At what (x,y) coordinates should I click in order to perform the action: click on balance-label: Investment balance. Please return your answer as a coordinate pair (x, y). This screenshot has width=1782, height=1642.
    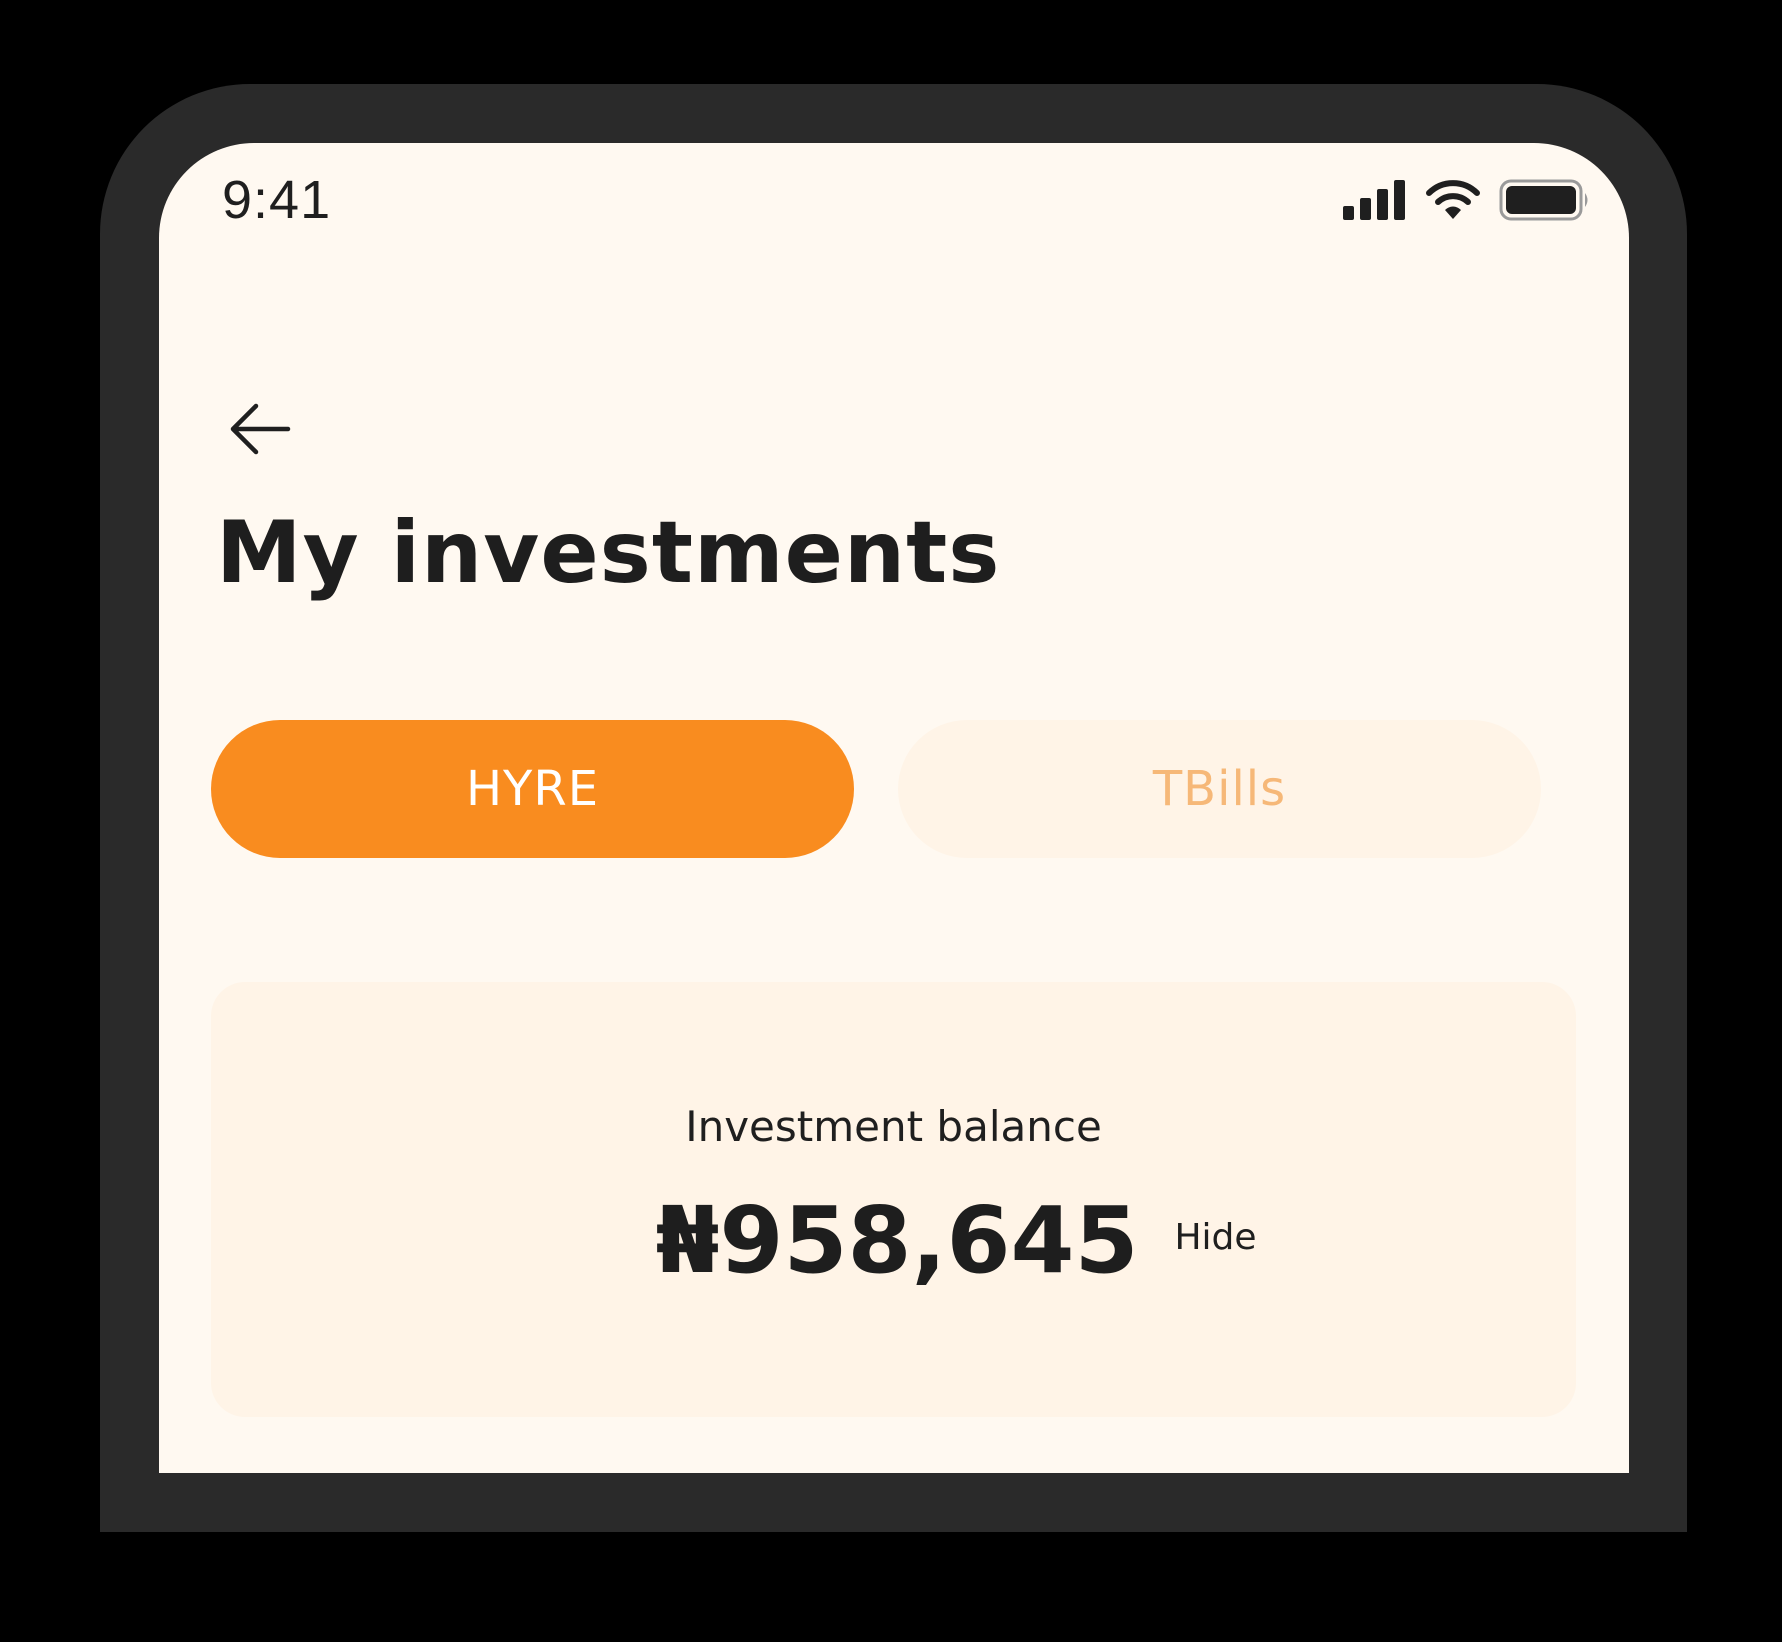
    Looking at the image, I should click on (893, 1126).